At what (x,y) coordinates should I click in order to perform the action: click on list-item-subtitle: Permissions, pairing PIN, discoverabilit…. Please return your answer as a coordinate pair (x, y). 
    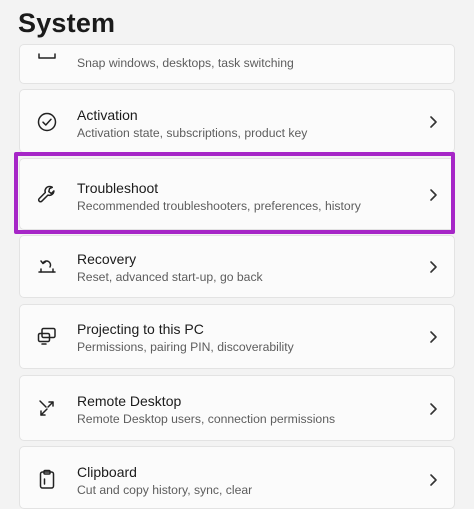
    Looking at the image, I should click on (185, 347).